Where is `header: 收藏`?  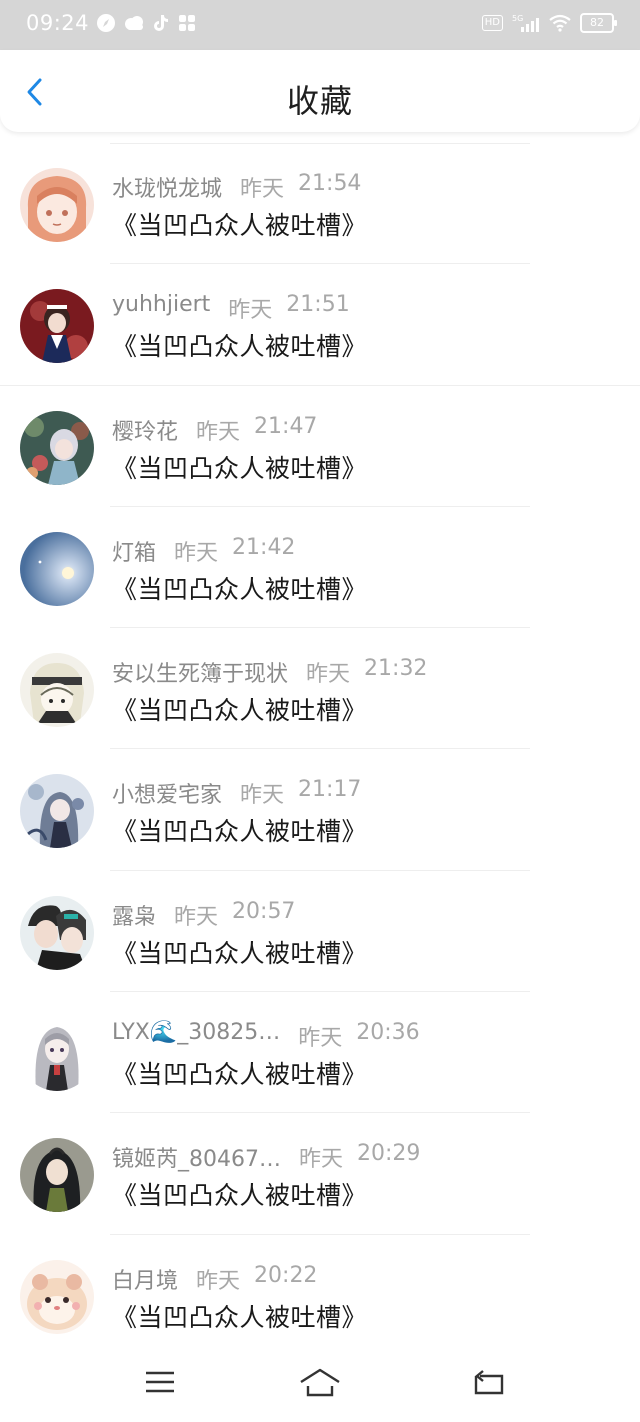
header: 收藏 is located at coordinates (320, 91).